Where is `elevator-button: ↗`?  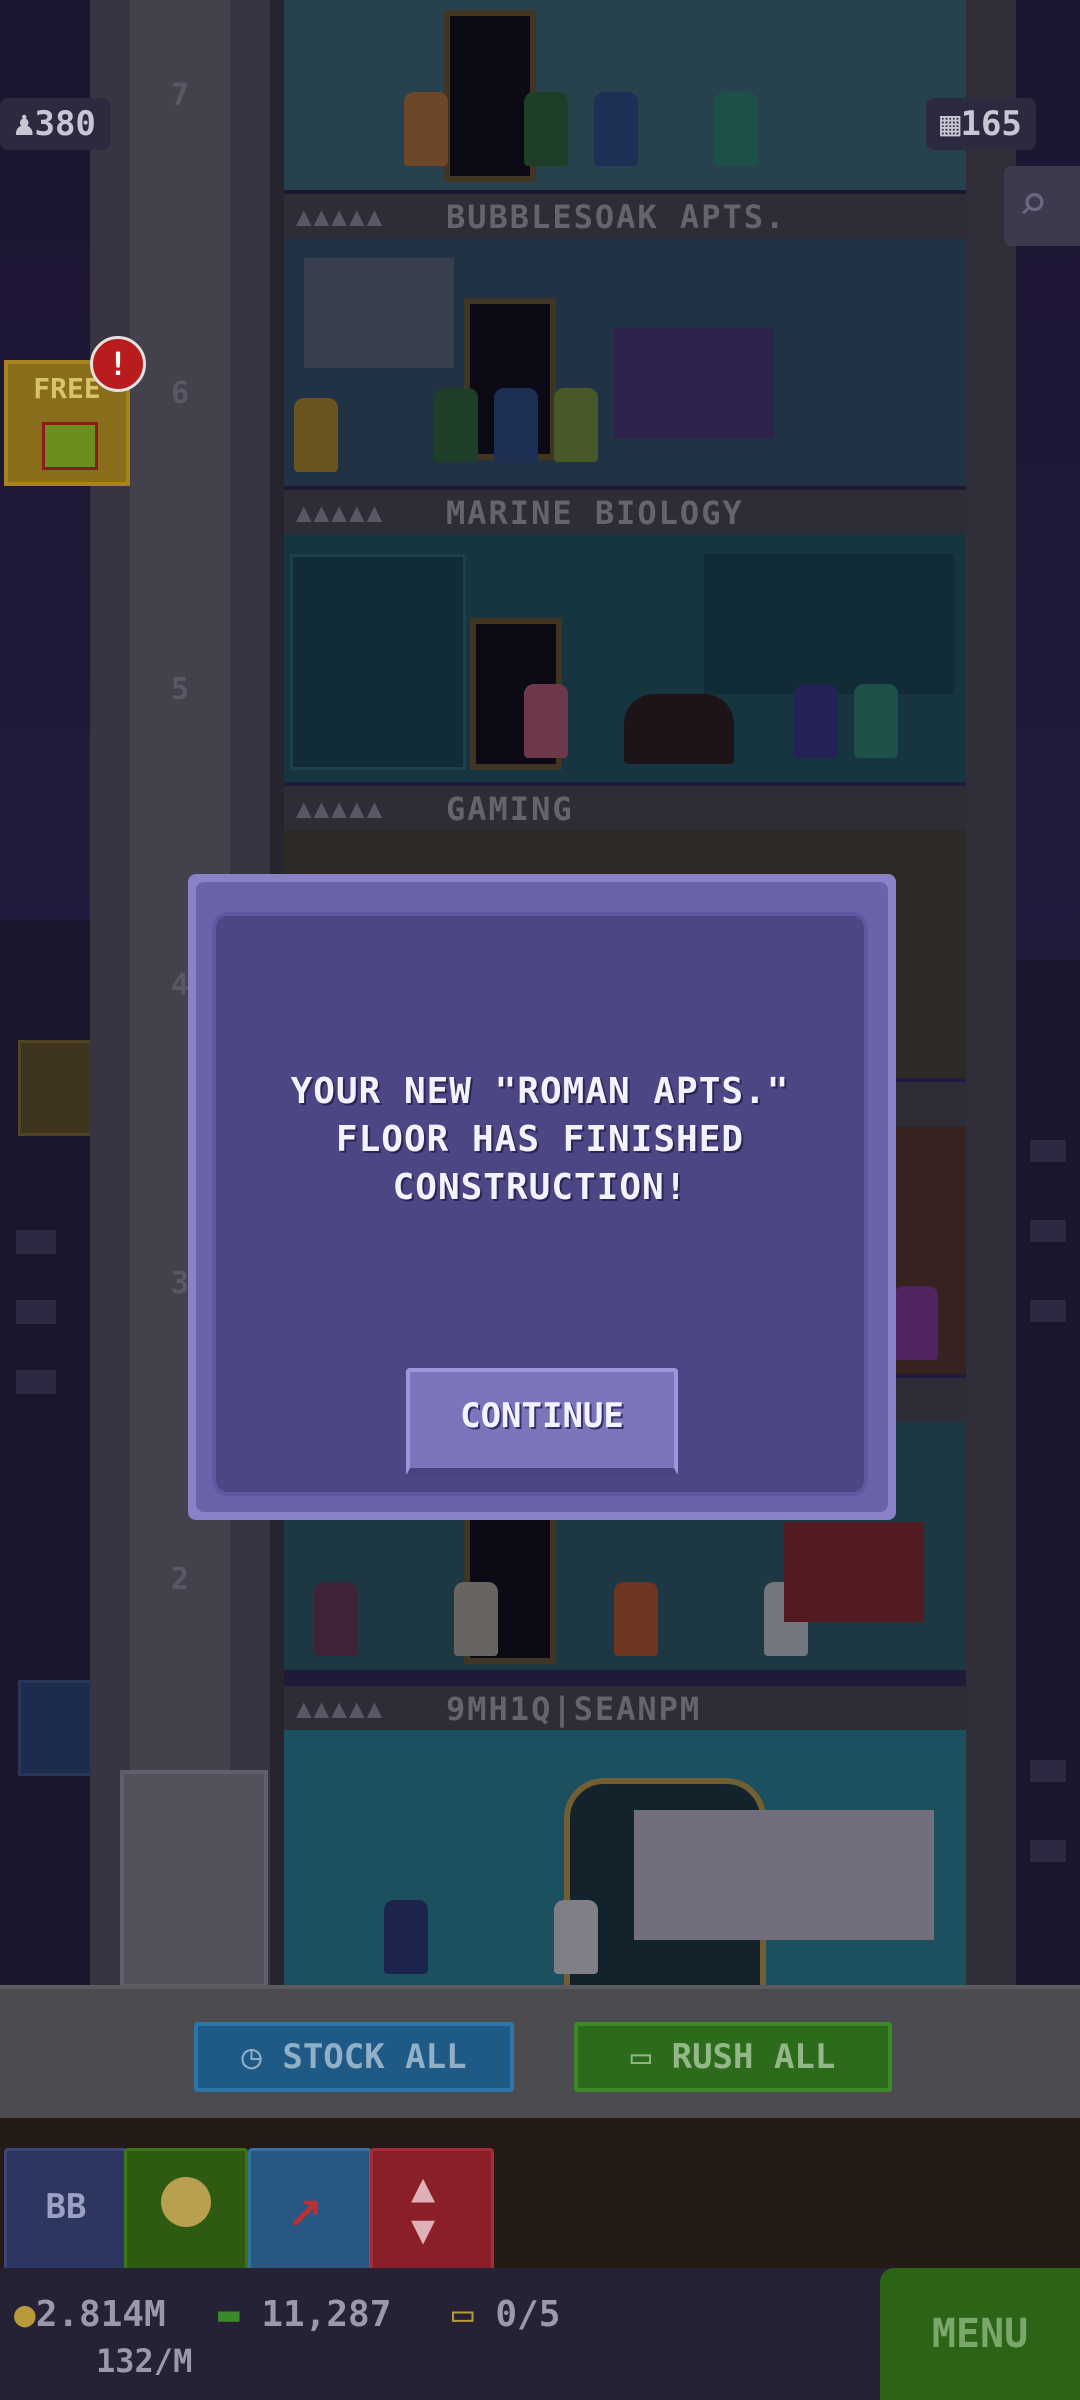
elevator-button: ↗ is located at coordinates (310, 2210).